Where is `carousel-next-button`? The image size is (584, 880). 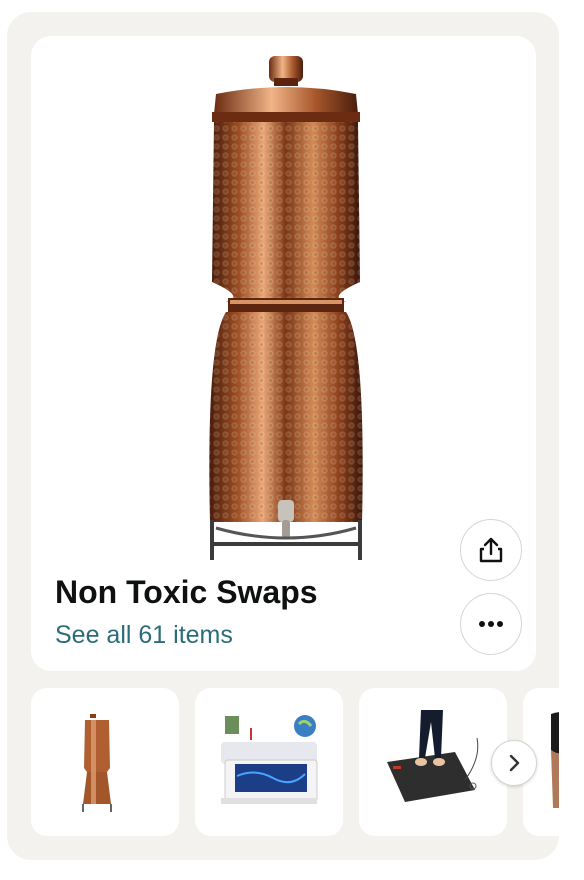 carousel-next-button is located at coordinates (514, 763).